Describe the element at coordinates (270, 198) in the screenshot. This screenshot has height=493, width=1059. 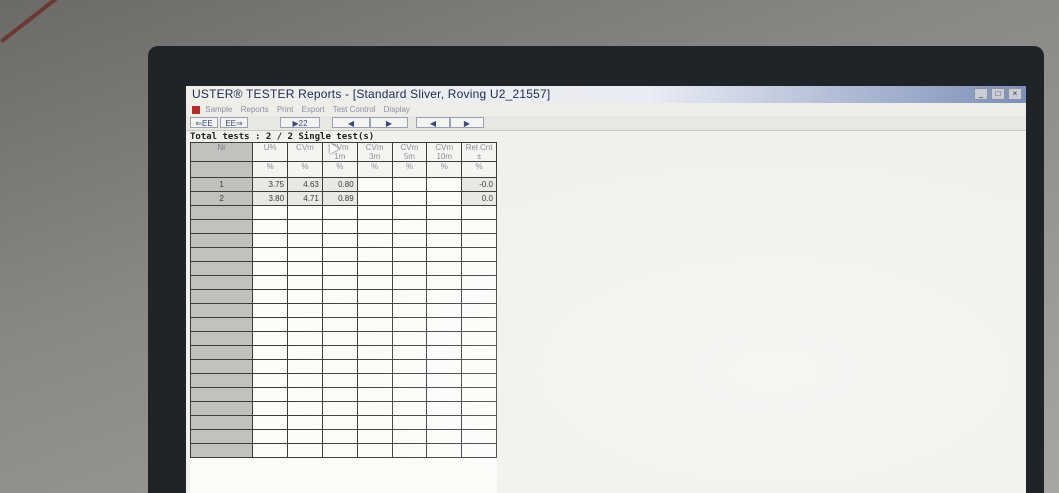
I see `table-cell: 3.80` at that location.